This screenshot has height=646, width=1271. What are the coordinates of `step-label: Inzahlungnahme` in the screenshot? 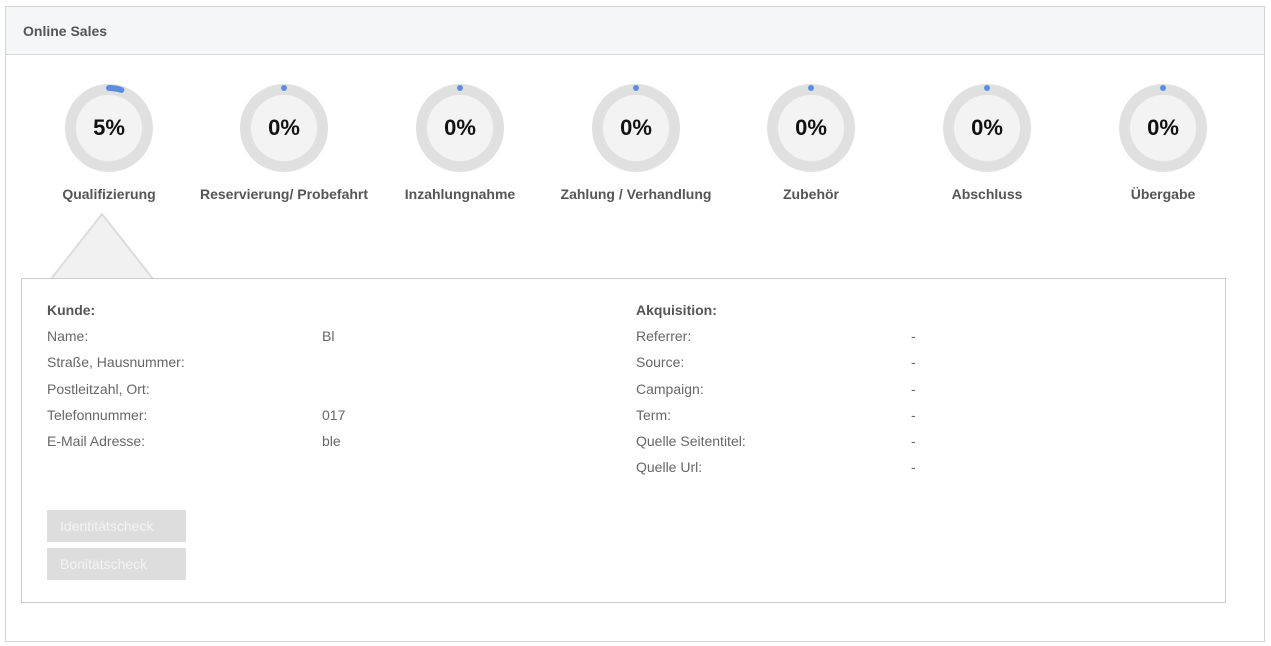 It's located at (460, 194).